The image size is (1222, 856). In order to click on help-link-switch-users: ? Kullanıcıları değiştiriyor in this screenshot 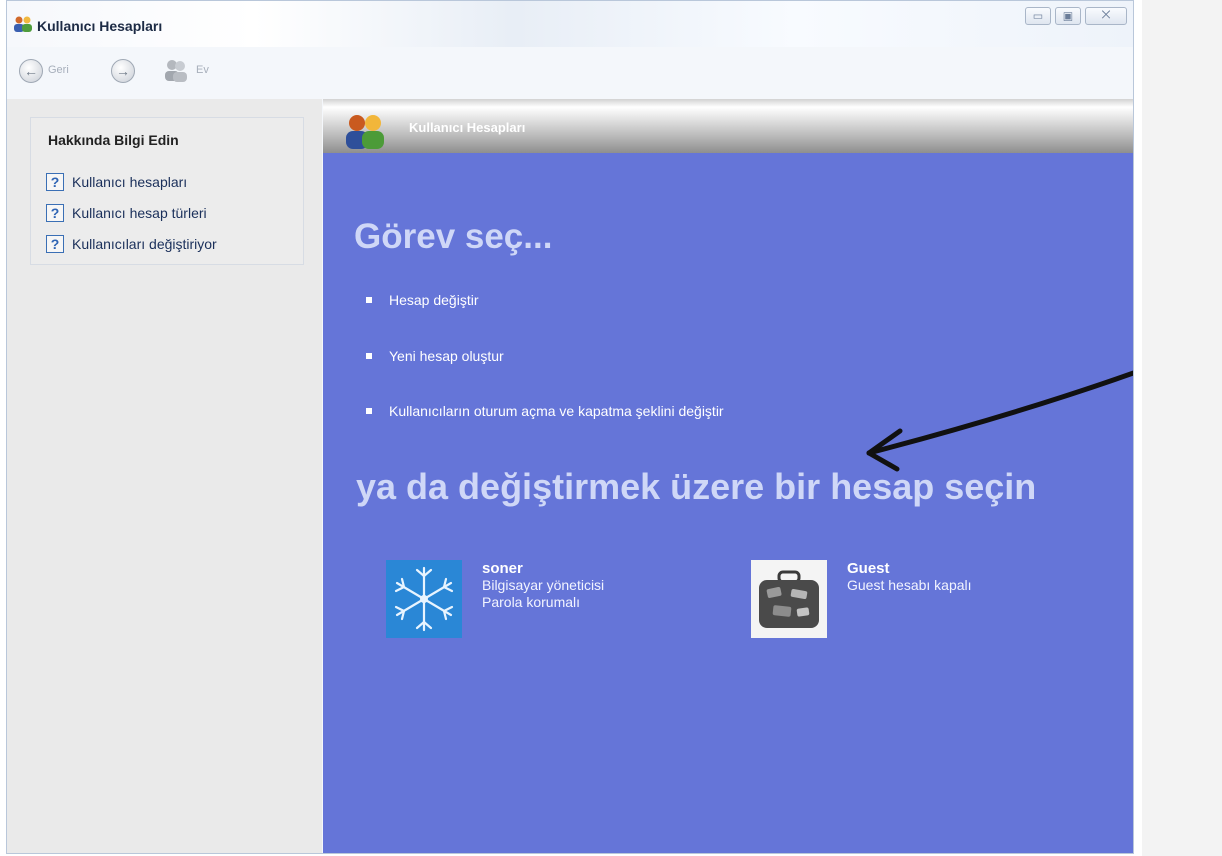, I will do `click(131, 243)`.